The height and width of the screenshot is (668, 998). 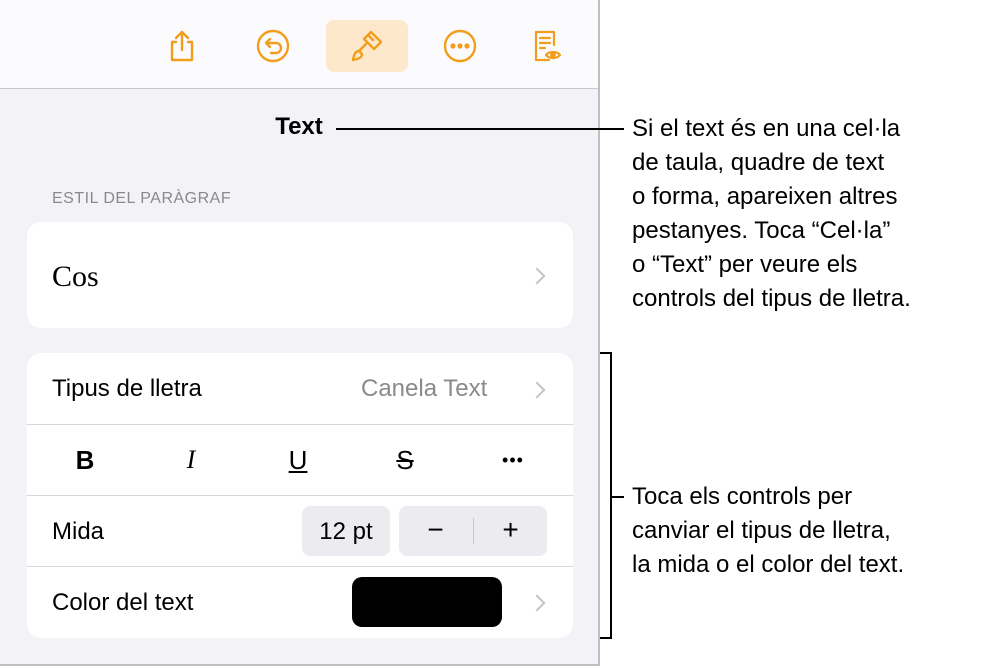 What do you see at coordinates (513, 460) in the screenshot?
I see `more-format-button: •••` at bounding box center [513, 460].